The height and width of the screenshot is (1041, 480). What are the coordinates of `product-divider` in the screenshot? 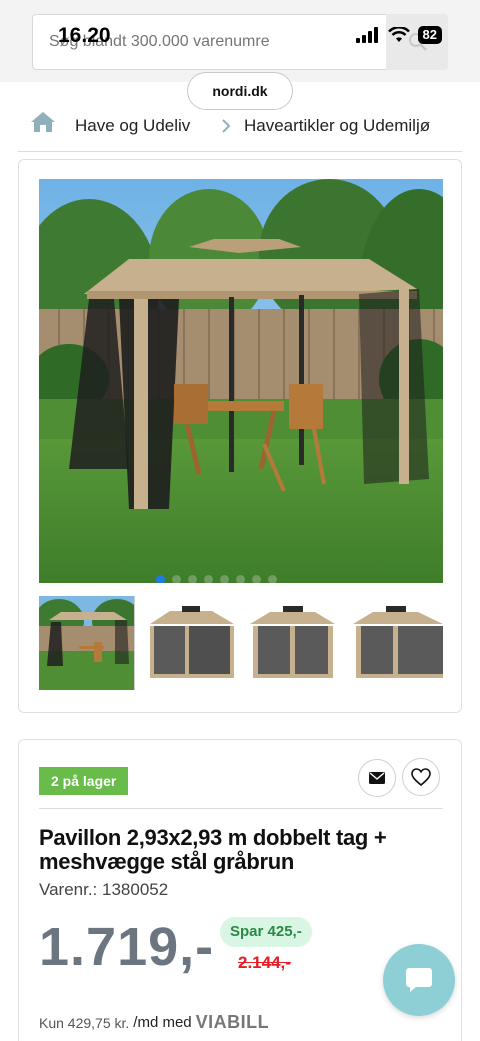 It's located at (241, 808).